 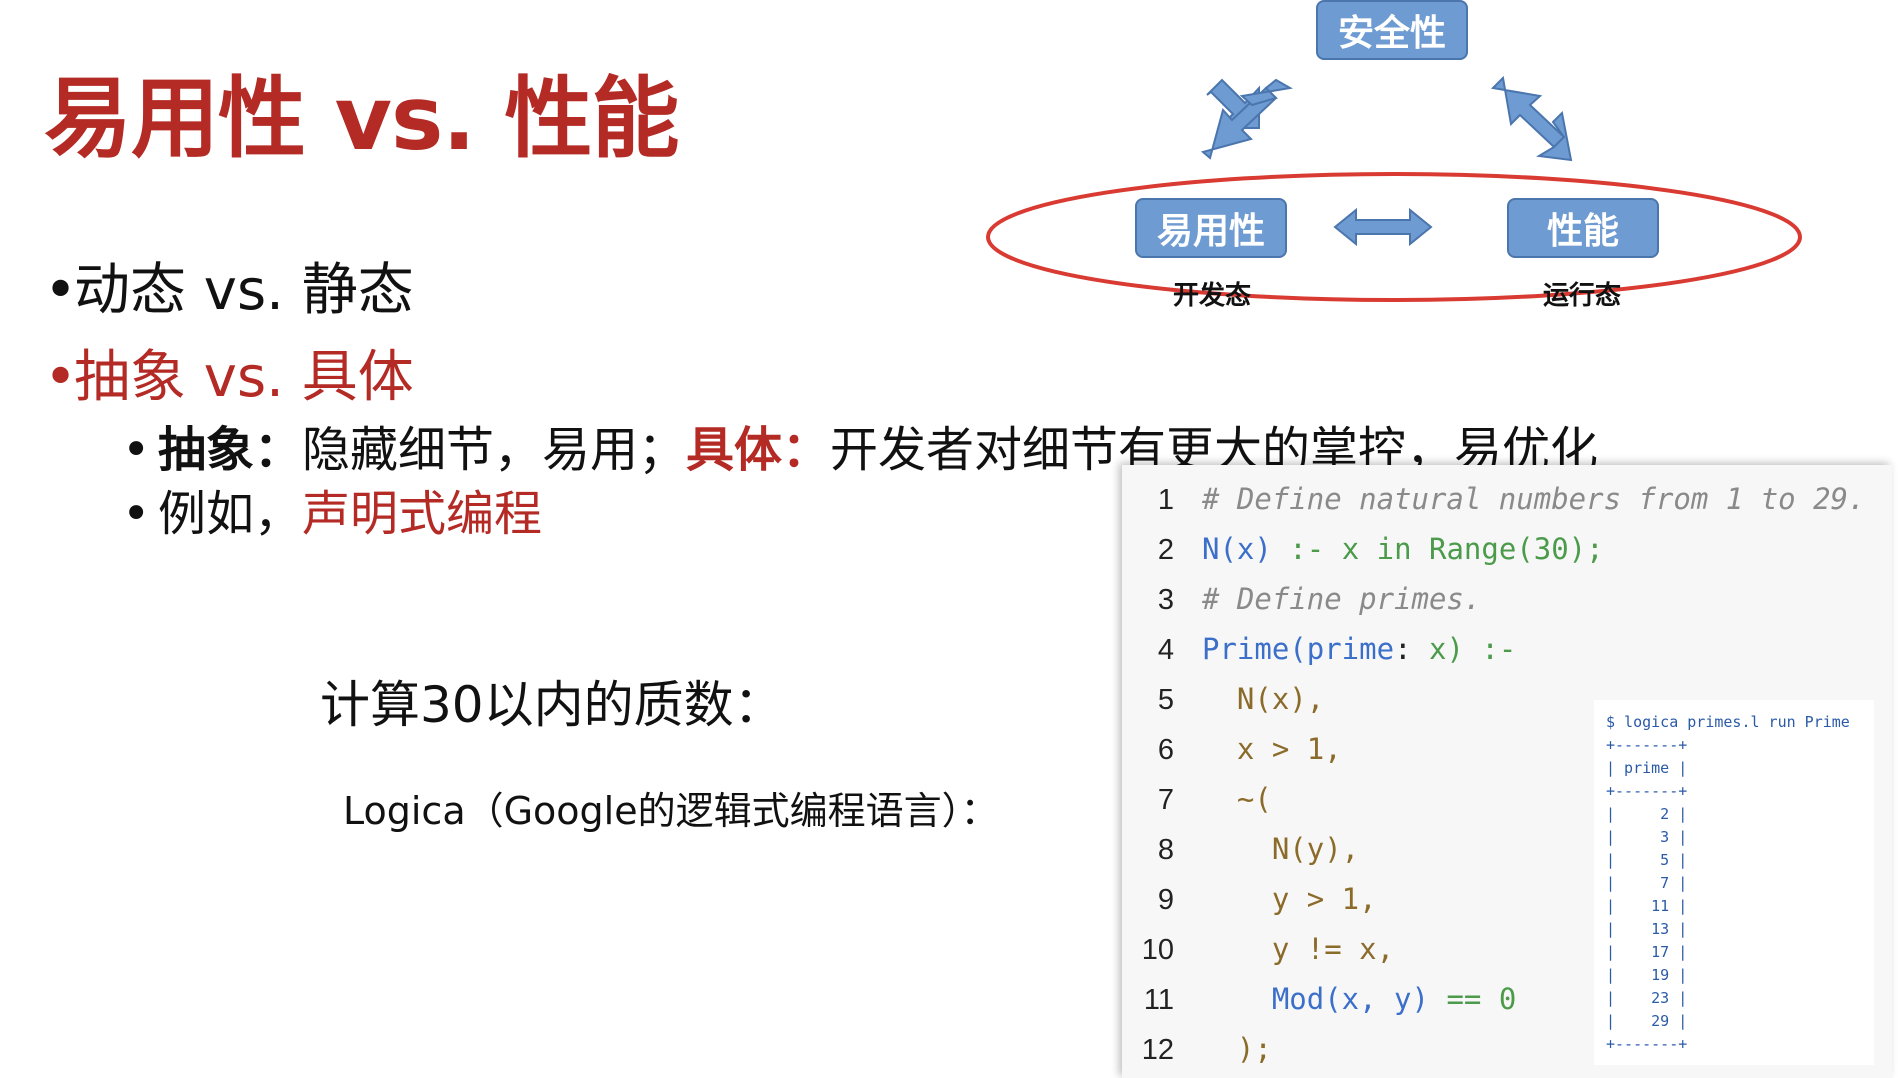 What do you see at coordinates (230, 450) in the screenshot?
I see `abstract-lead: 抽象：` at bounding box center [230, 450].